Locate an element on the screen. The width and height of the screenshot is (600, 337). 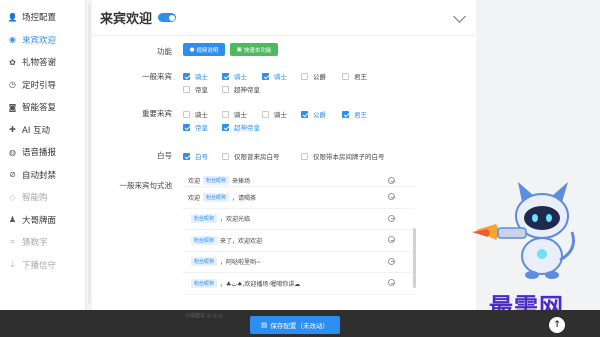
sidebar-item-gift-thanks: ✿ 礼物答谢 is located at coordinates (42, 62).